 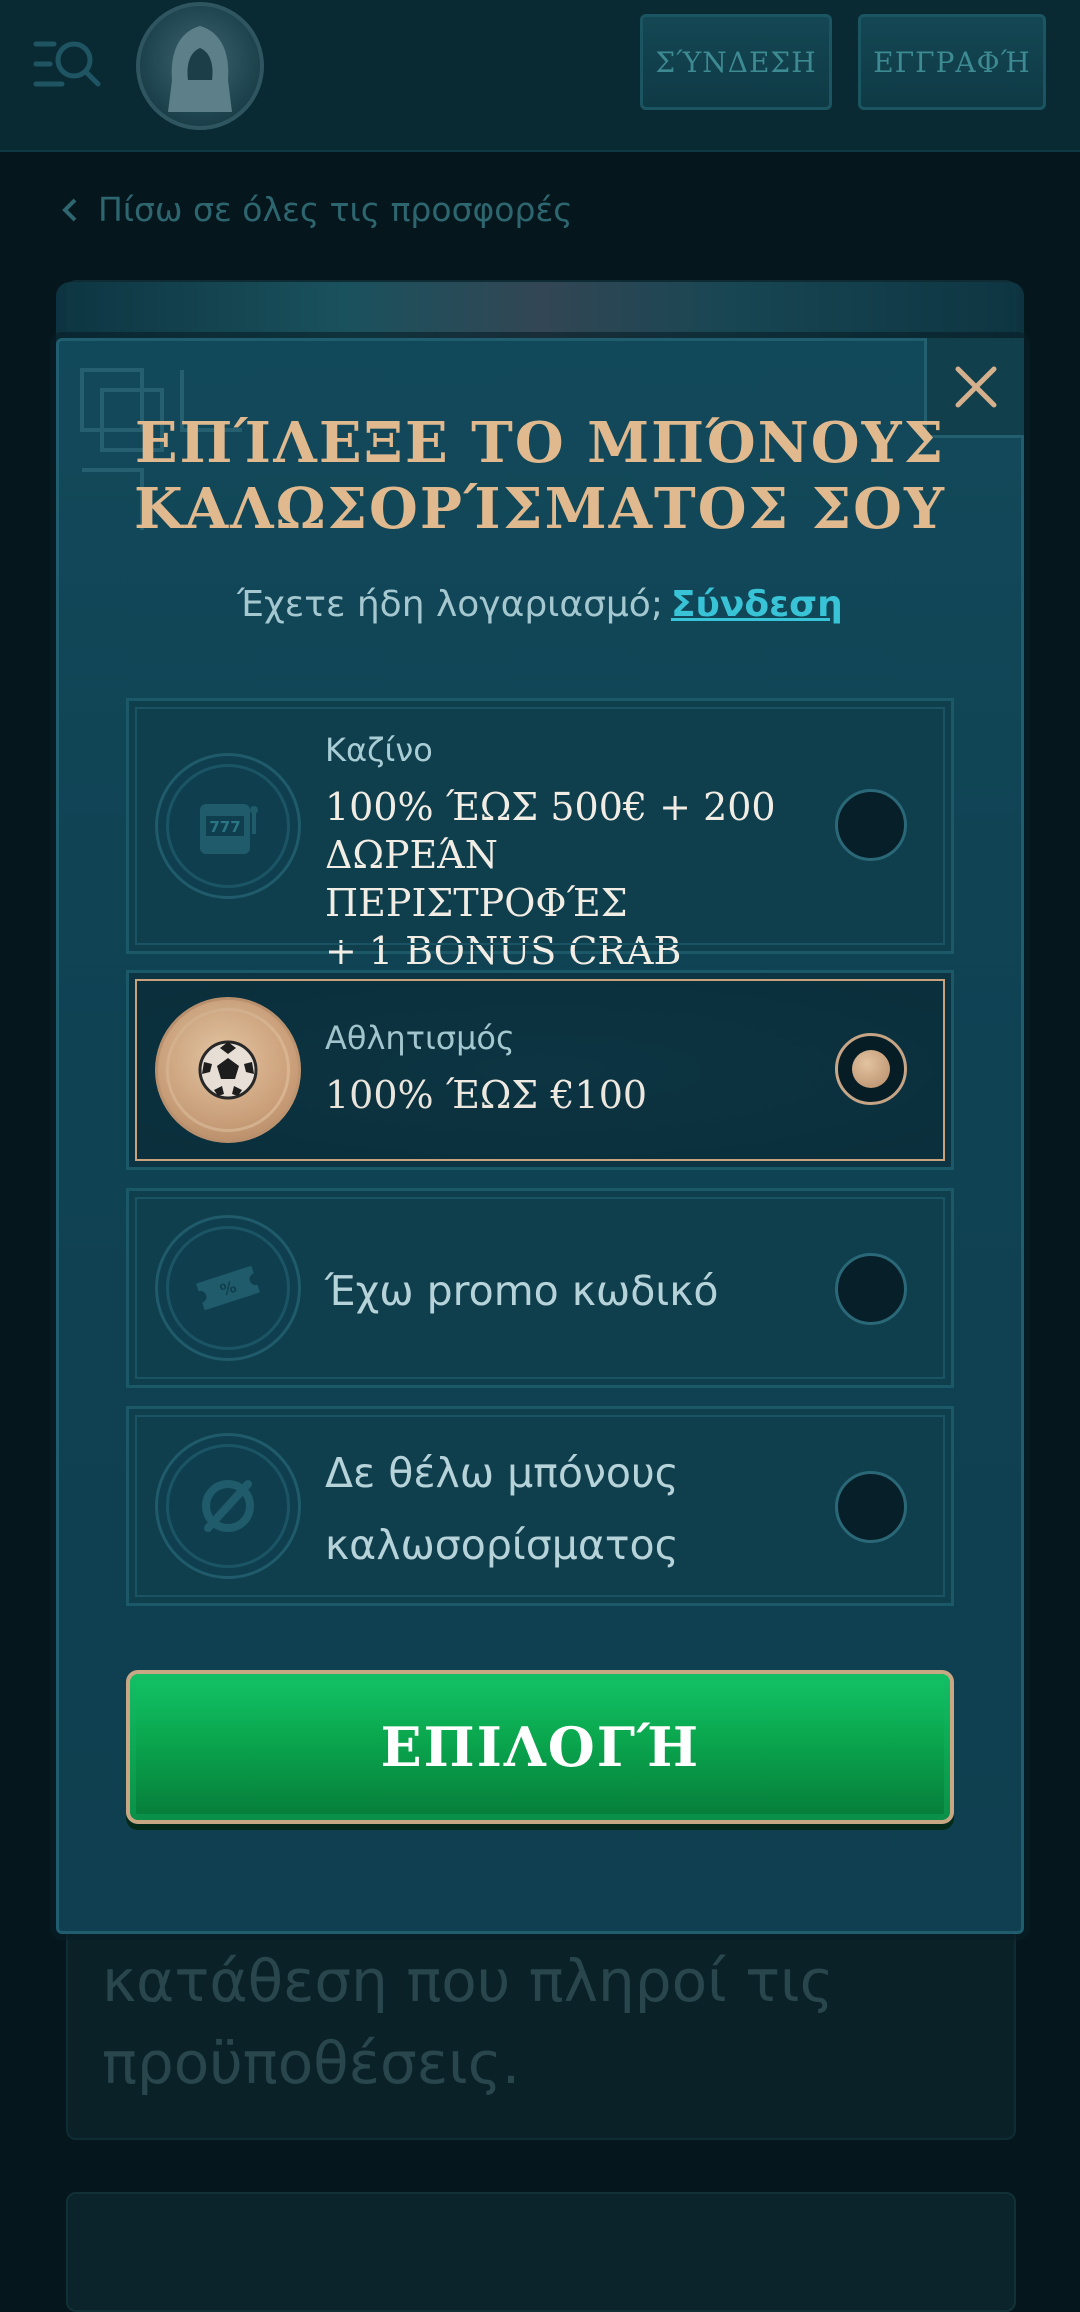 What do you see at coordinates (575, 1509) in the screenshot?
I see `option-label: Δε θέλω μπόνους καλωσορίσματος` at bounding box center [575, 1509].